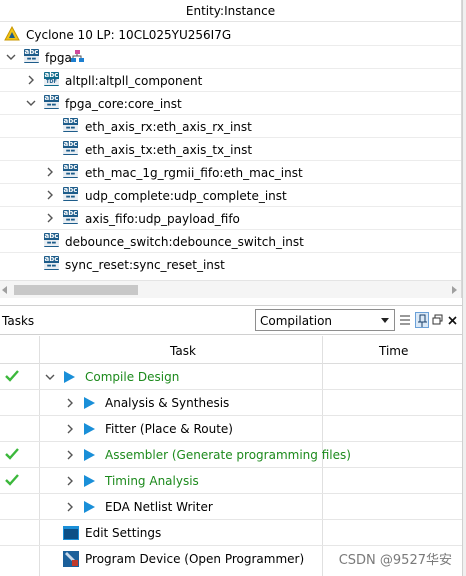  I want to click on tree-item-label: sync_reset:sync_reset_inst, so click(145, 265).